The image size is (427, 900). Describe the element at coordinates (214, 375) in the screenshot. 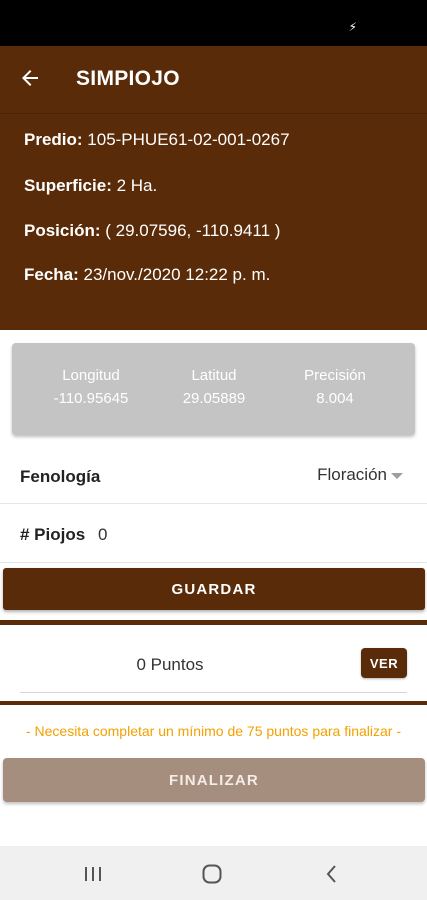

I see `latitud-label: Latitud` at that location.